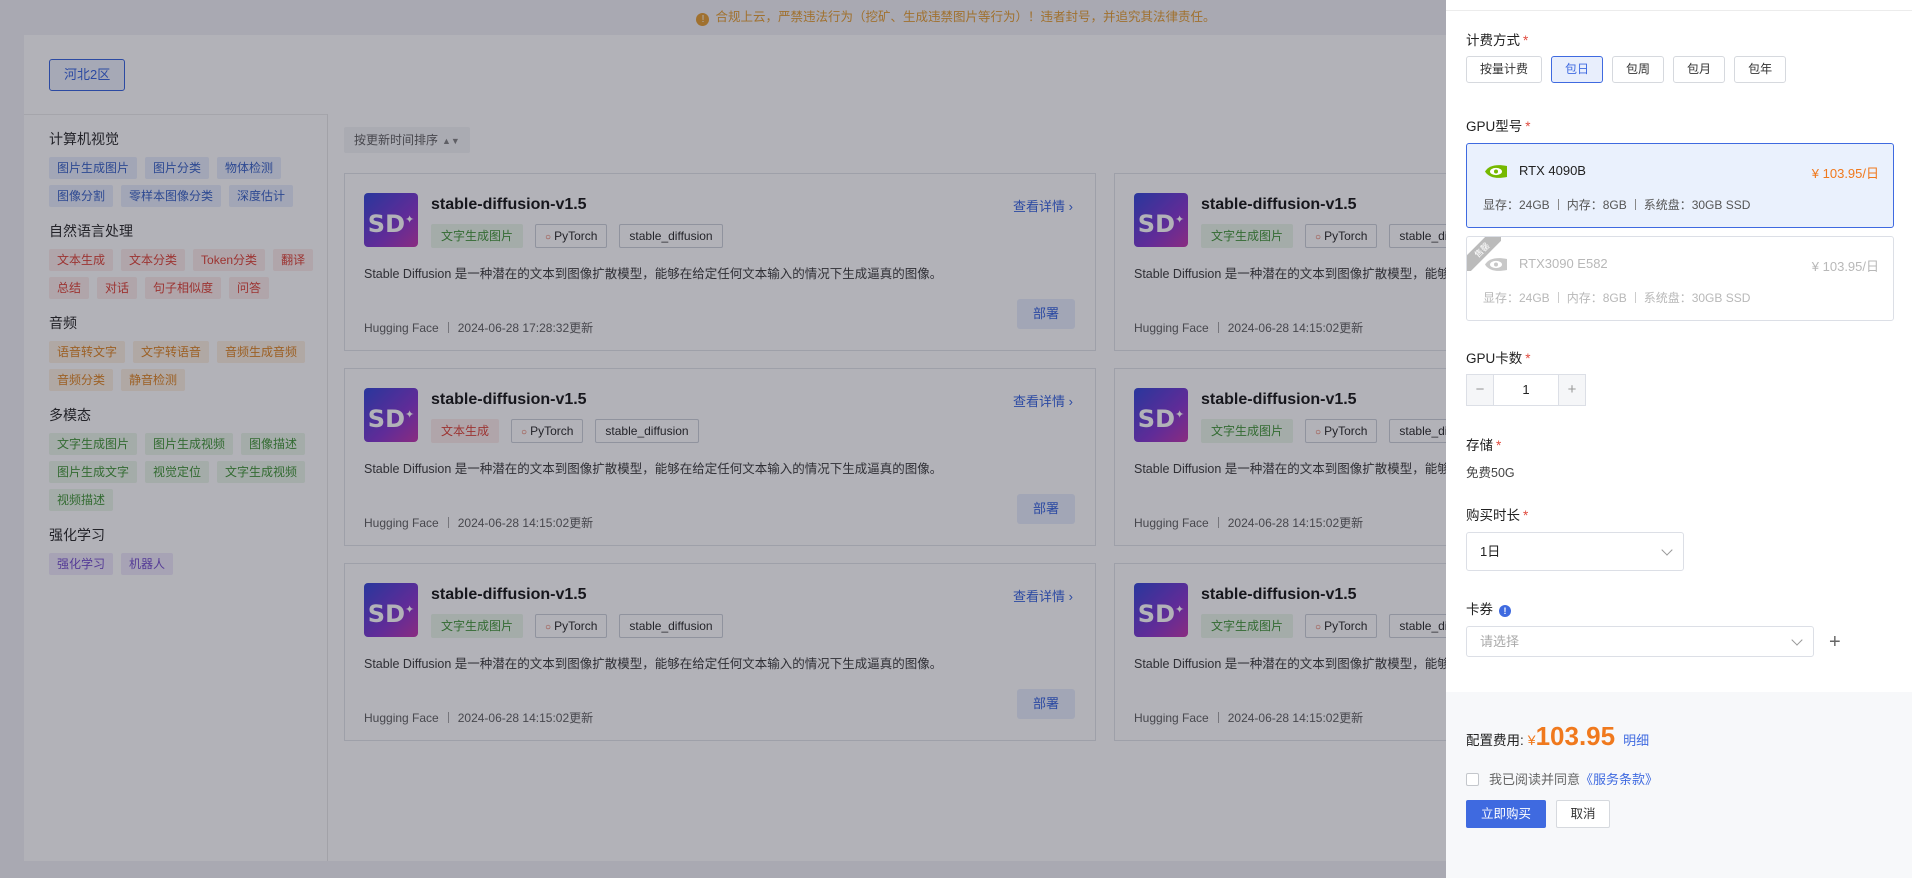 This screenshot has height=878, width=1912. What do you see at coordinates (1490, 473) in the screenshot?
I see `storage-value: 免费50G` at bounding box center [1490, 473].